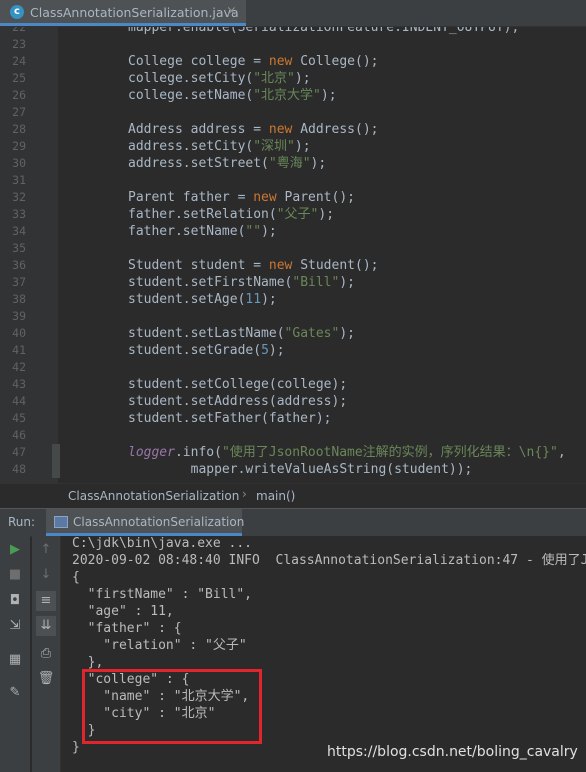 This screenshot has width=586, height=772. I want to click on code-line: student.setLastName("Gates");, so click(241, 333).